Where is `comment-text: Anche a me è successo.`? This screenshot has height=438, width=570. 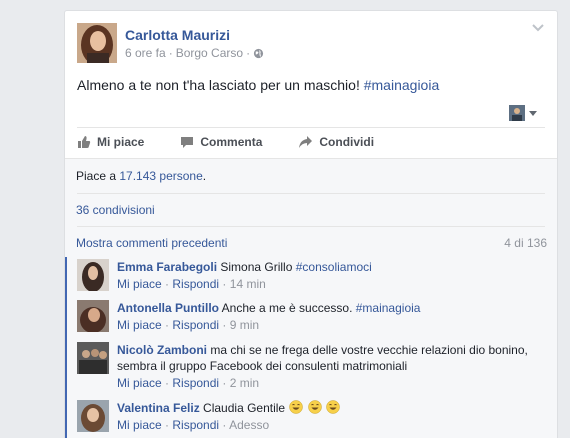
comment-text: Anche a me è successo. is located at coordinates (287, 308).